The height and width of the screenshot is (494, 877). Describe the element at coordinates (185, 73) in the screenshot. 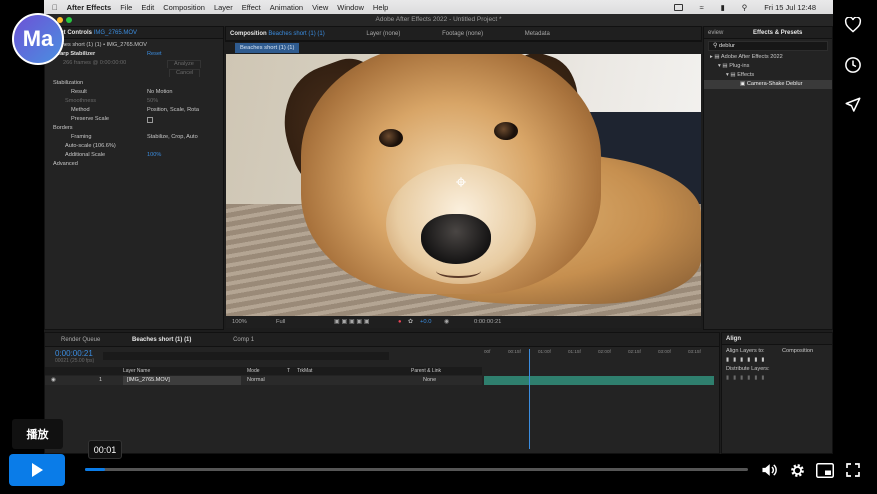

I see `cancel-button: Cancel` at that location.